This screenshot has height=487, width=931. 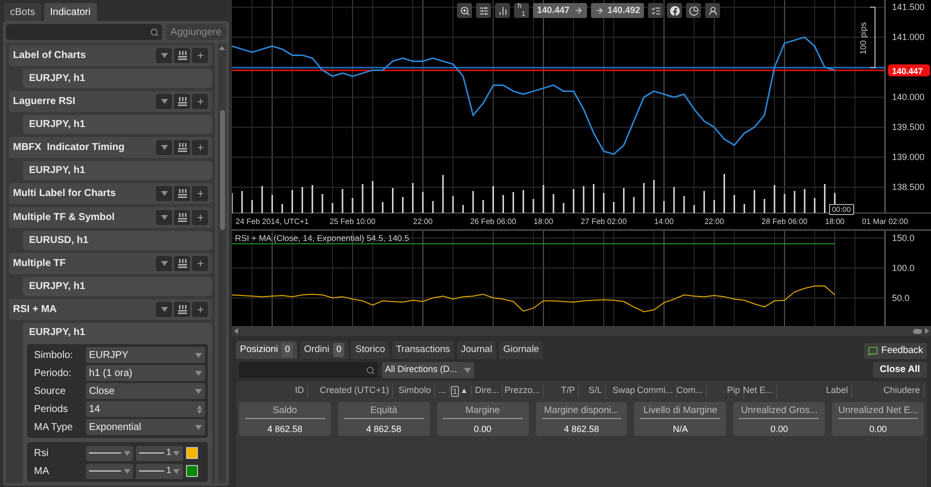 What do you see at coordinates (117, 333) in the screenshot?
I see `instance-label: EURJPY, h1` at bounding box center [117, 333].